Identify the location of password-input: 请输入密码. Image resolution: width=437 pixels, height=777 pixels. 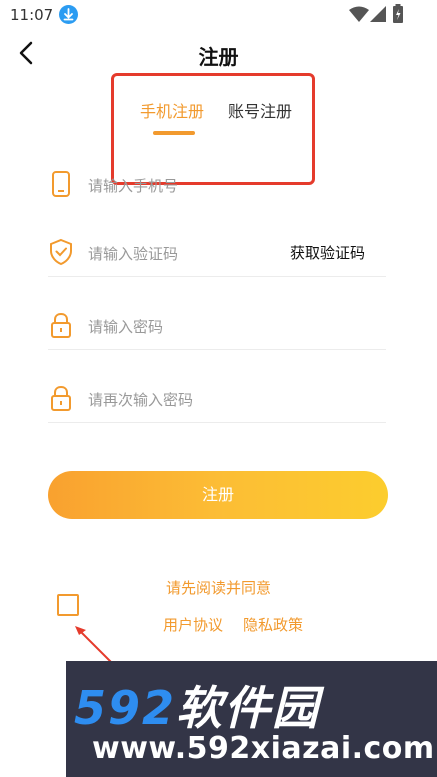
(125, 326).